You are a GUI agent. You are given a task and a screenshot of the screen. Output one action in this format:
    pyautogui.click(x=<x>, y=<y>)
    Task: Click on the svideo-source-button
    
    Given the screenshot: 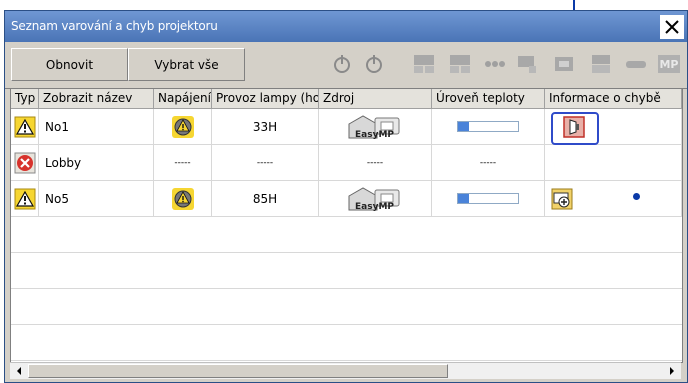 What is the action you would take?
    pyautogui.click(x=495, y=64)
    